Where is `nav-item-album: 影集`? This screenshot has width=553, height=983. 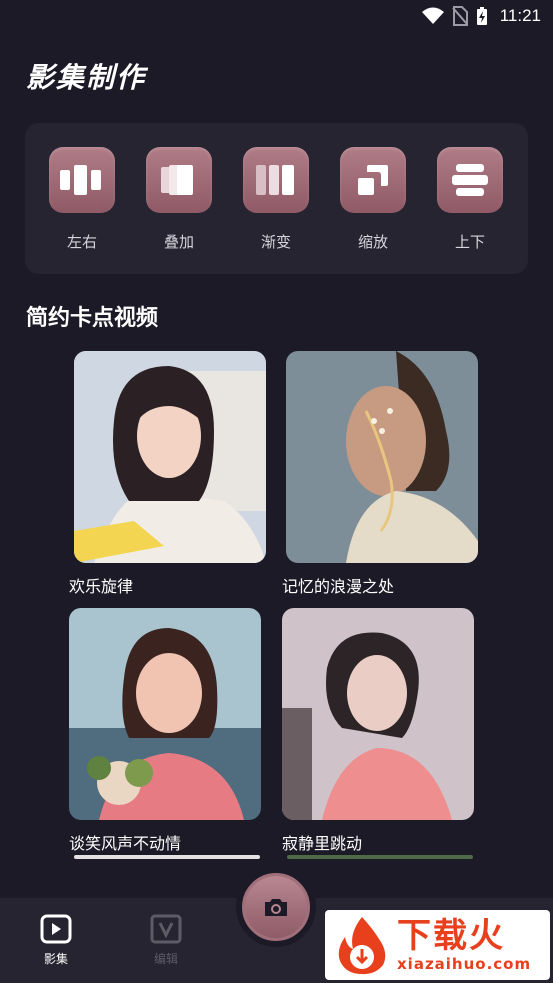
nav-item-album: 影集 is located at coordinates (56, 940).